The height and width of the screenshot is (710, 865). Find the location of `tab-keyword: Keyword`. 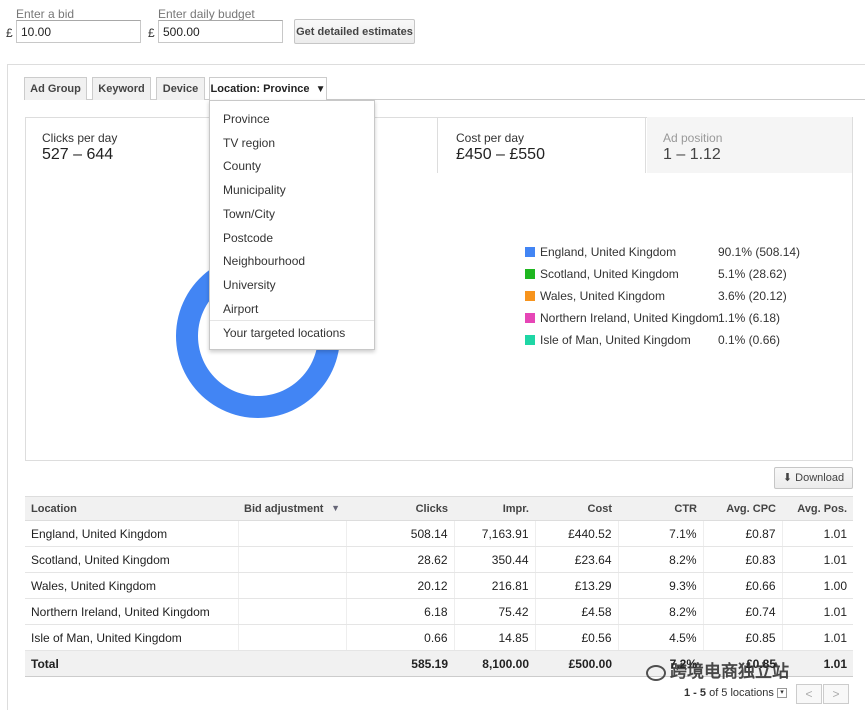

tab-keyword: Keyword is located at coordinates (121, 88).